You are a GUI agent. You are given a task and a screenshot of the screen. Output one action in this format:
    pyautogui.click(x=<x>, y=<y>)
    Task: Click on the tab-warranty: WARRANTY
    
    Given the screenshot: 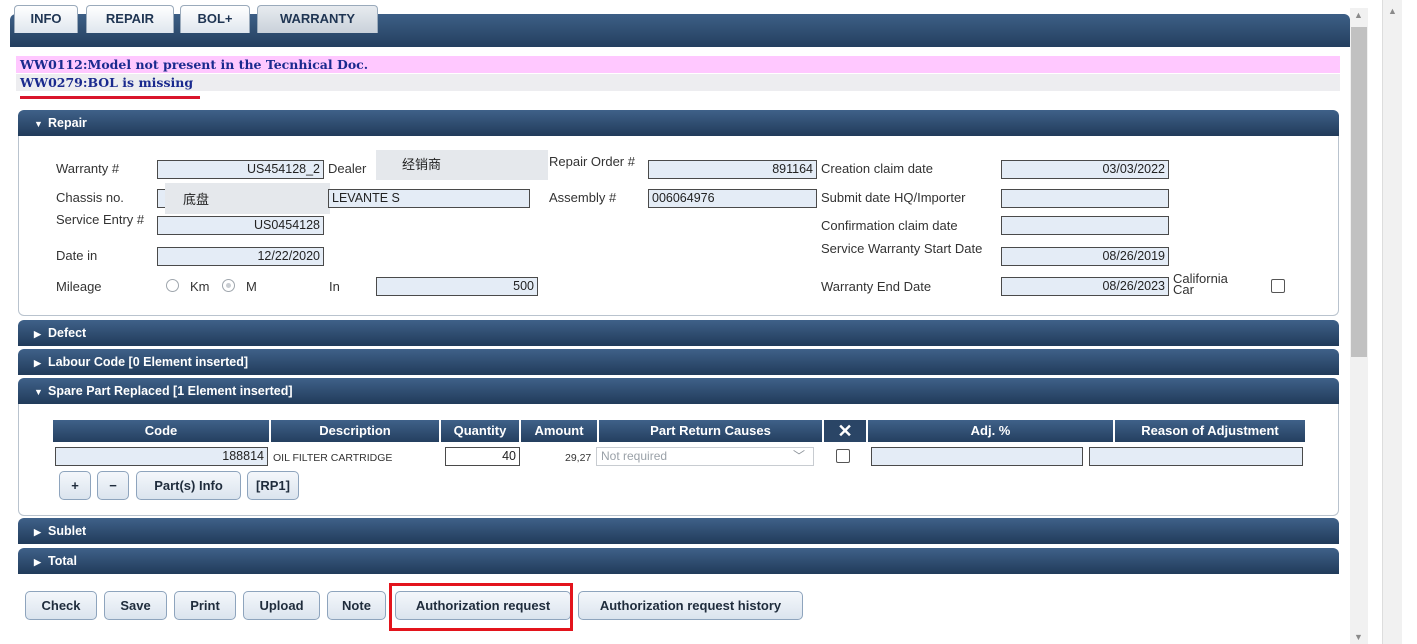 What is the action you would take?
    pyautogui.click(x=317, y=19)
    